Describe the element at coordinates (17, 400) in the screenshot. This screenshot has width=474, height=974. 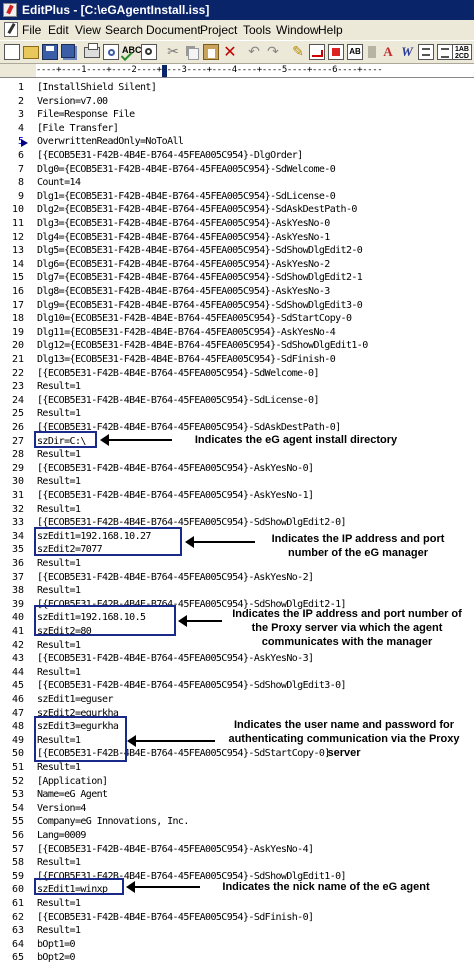
I see `line-number: 24` at that location.